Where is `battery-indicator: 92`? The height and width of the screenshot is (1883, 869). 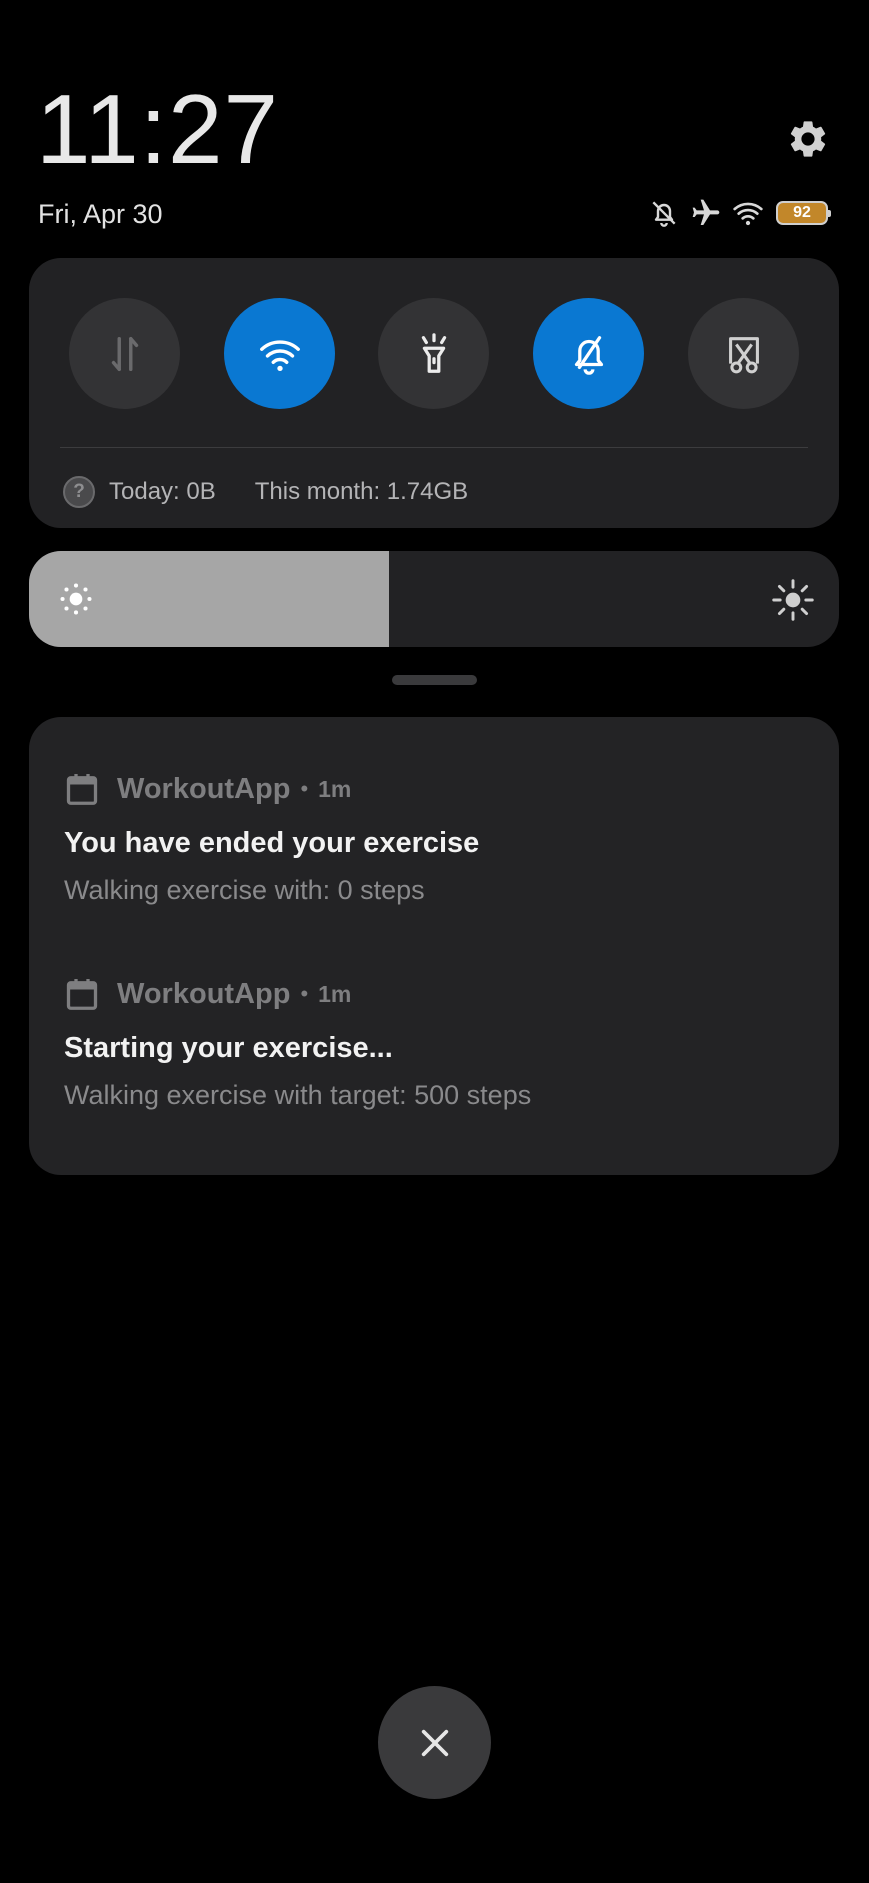 battery-indicator: 92 is located at coordinates (803, 213).